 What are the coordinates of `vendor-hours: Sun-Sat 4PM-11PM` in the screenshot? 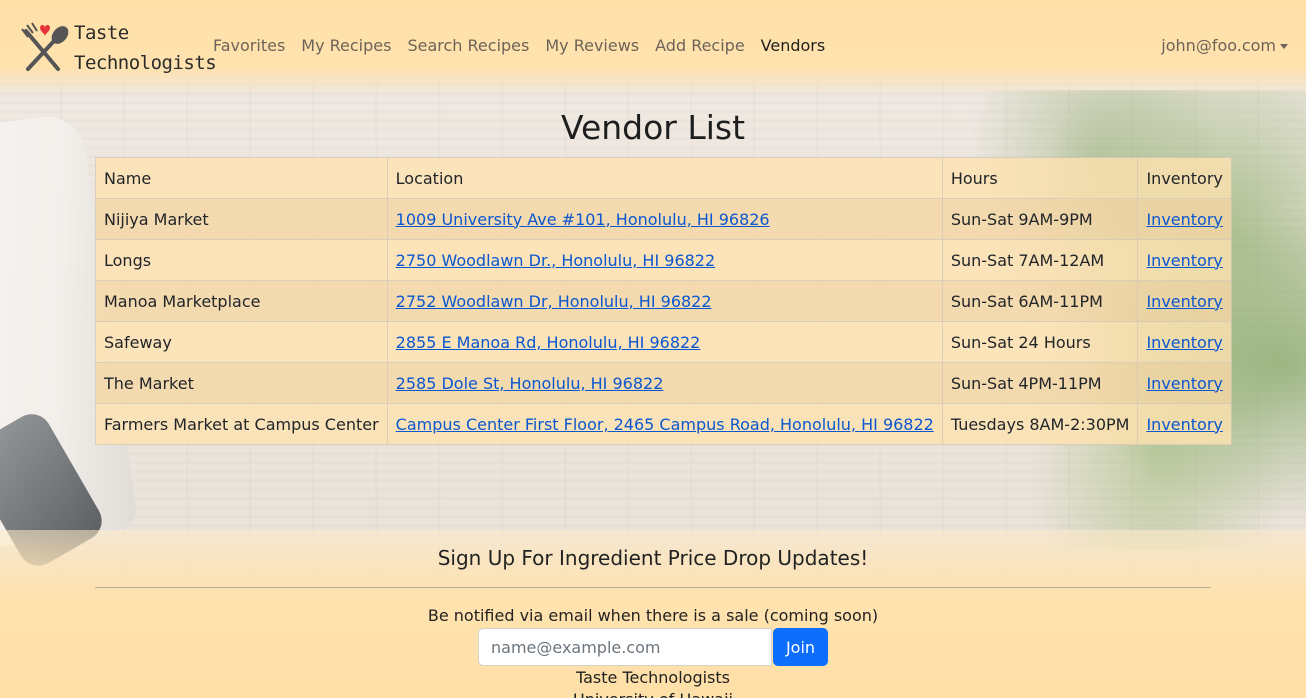 It's located at (1040, 383).